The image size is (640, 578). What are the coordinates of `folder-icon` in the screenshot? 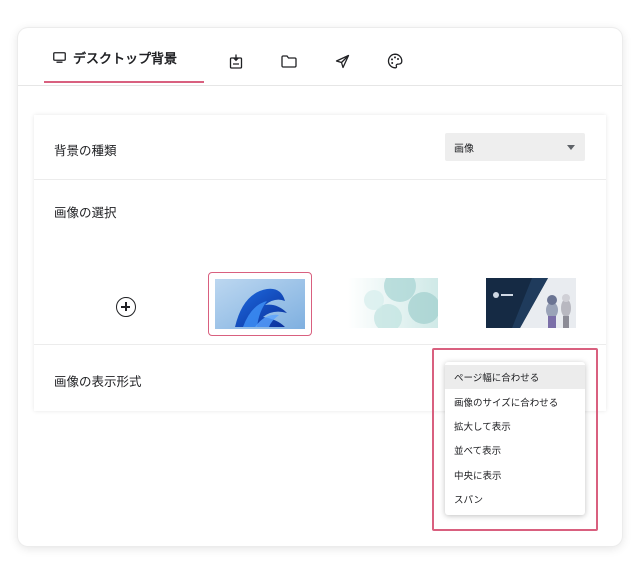 It's located at (289, 61).